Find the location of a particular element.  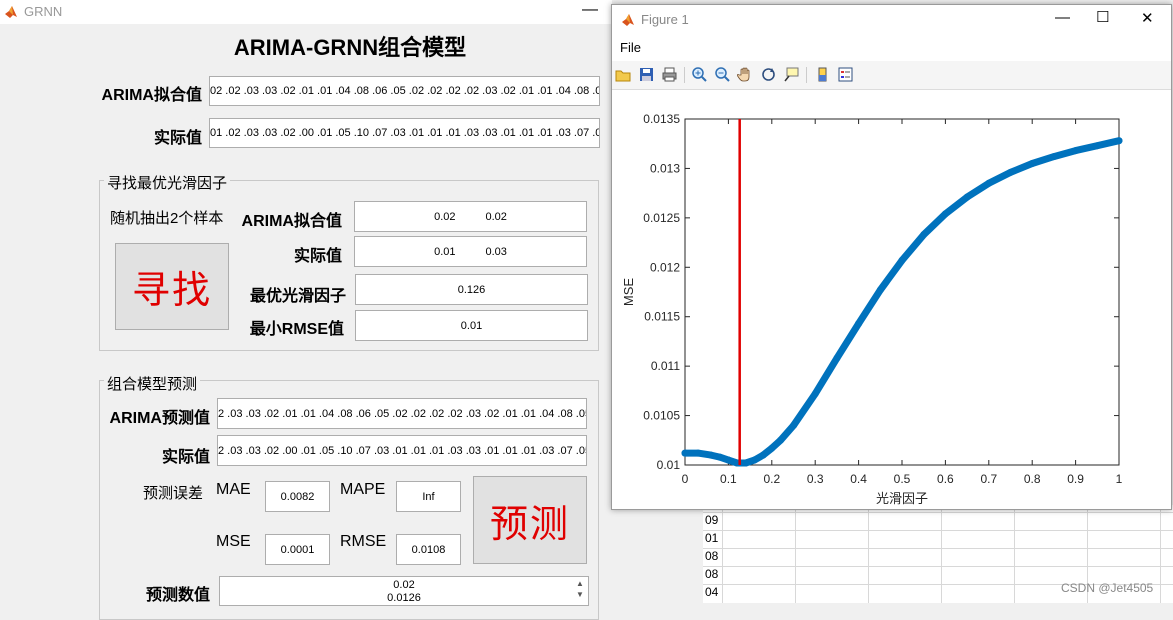

figure-menubar: File is located at coordinates (891, 48).